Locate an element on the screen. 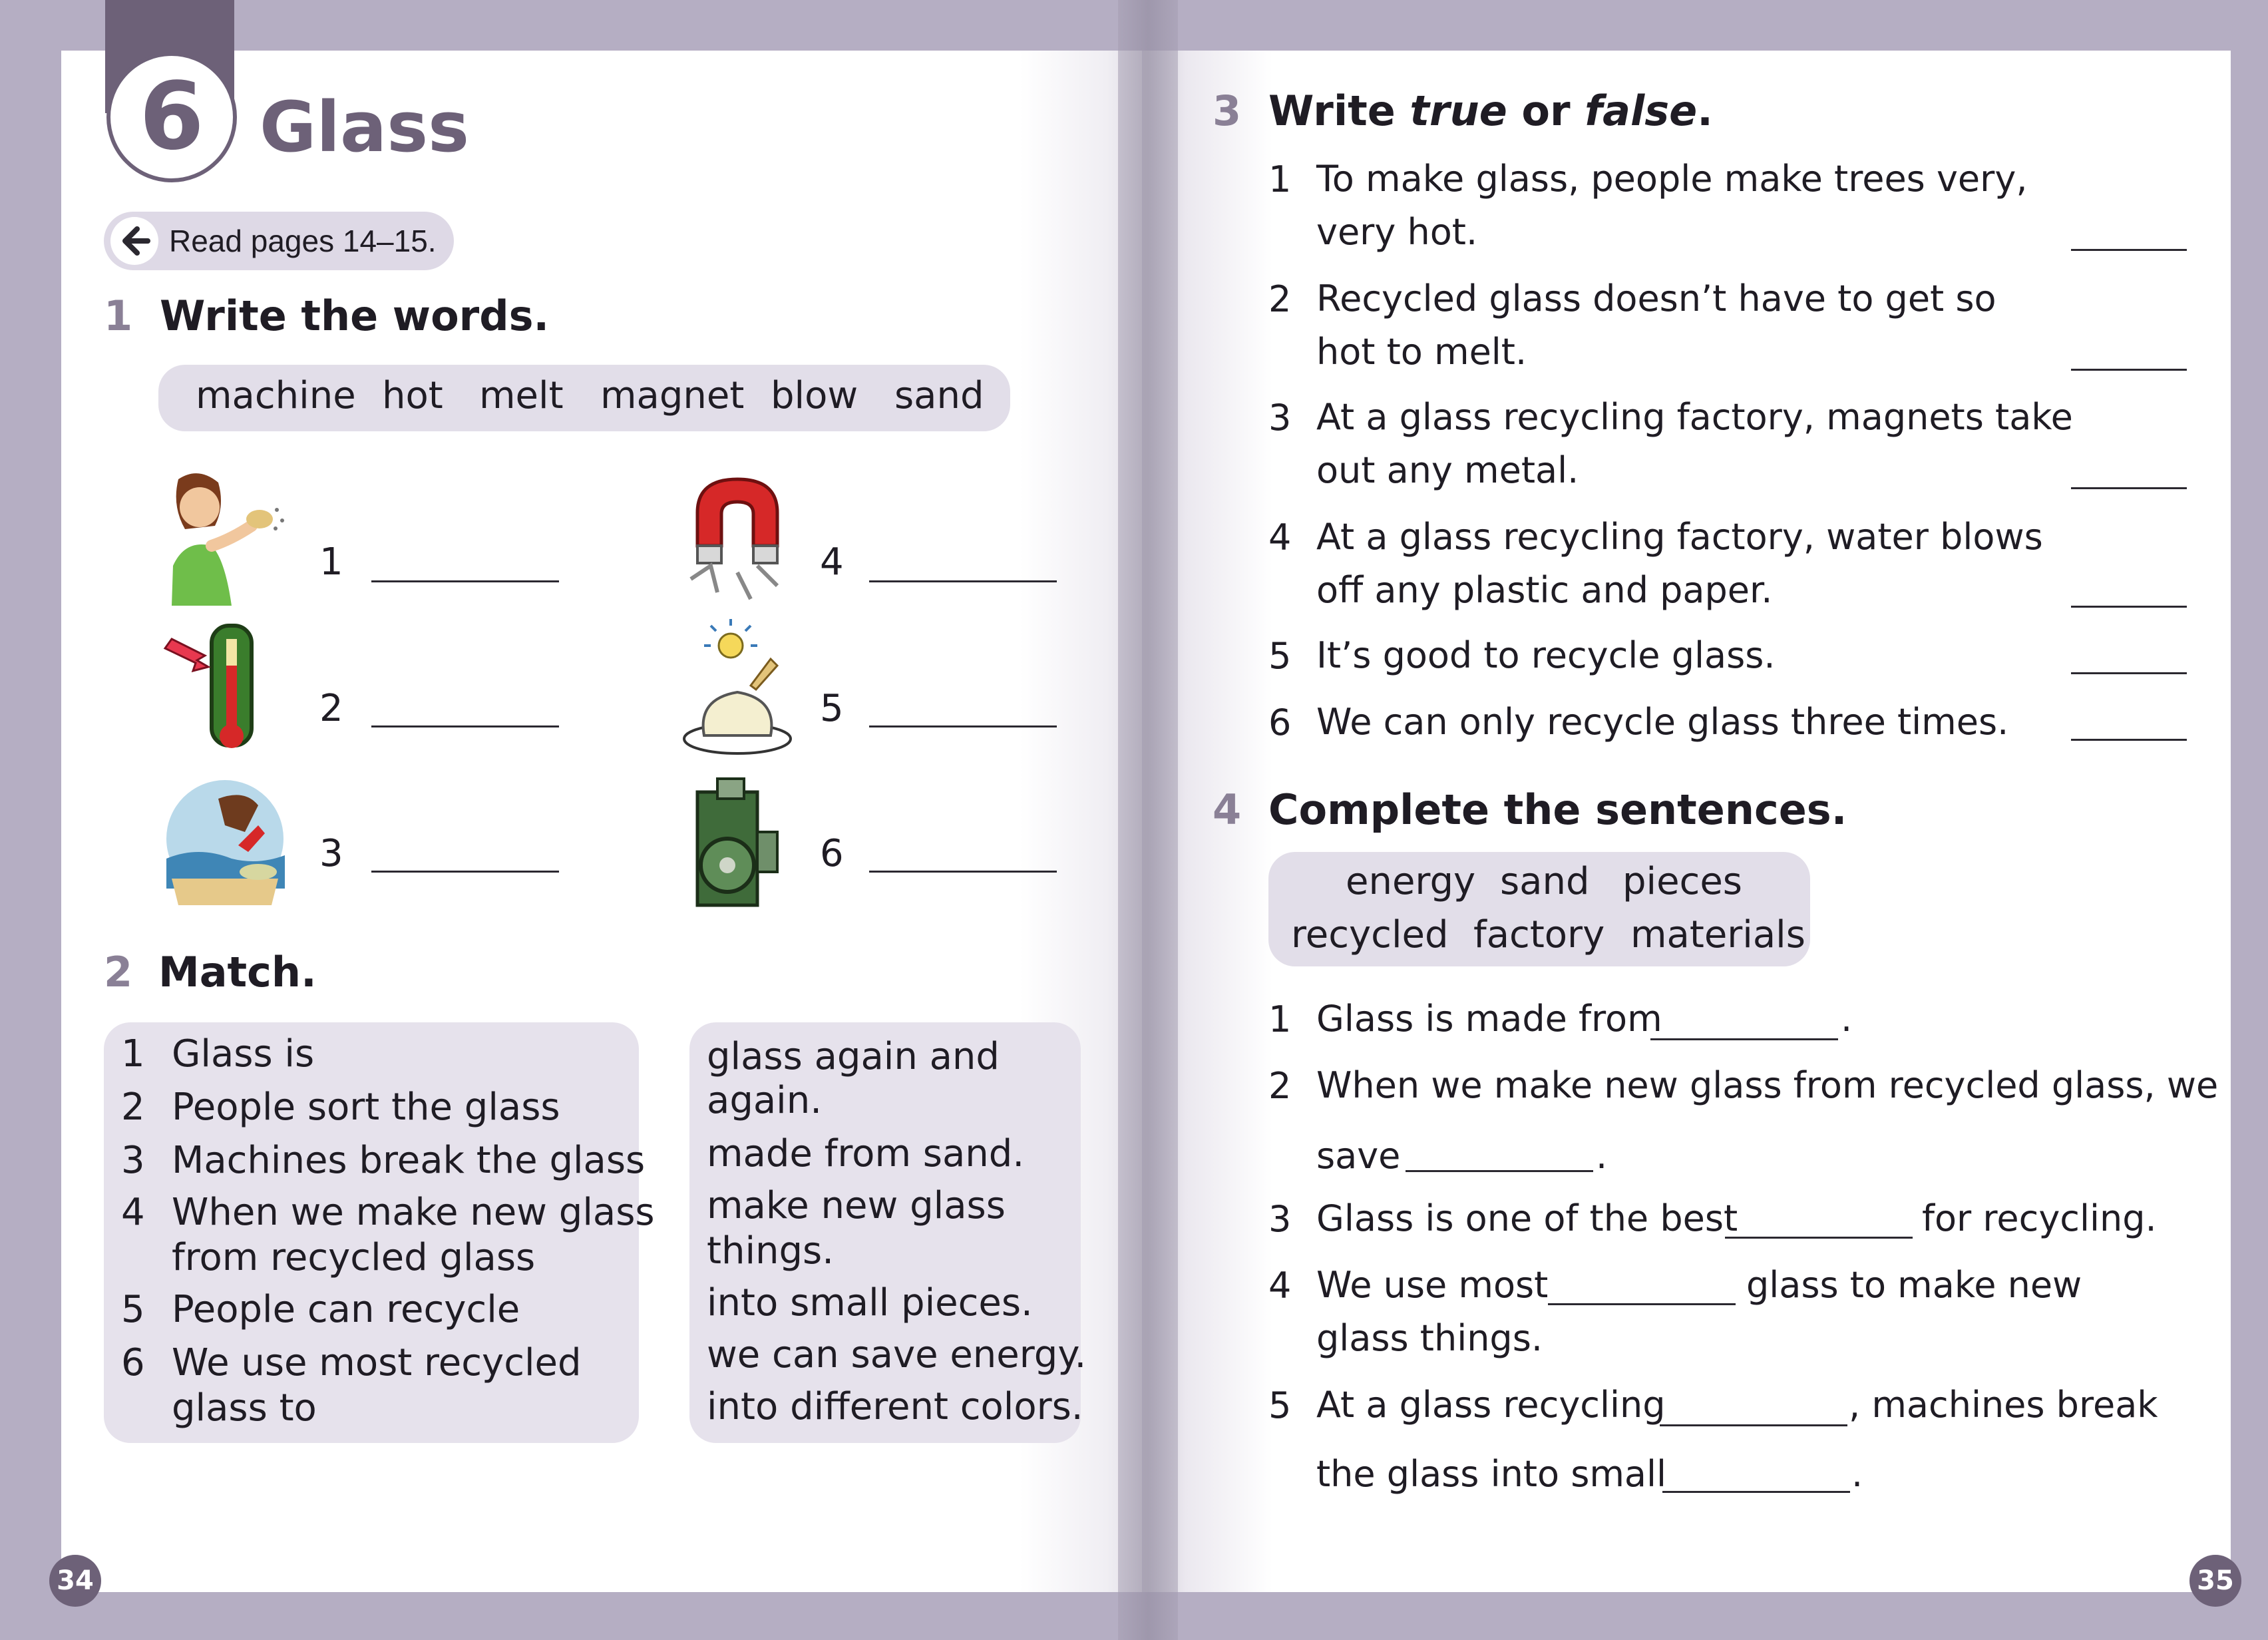  match-left-number: 1 is located at coordinates (133, 1054).